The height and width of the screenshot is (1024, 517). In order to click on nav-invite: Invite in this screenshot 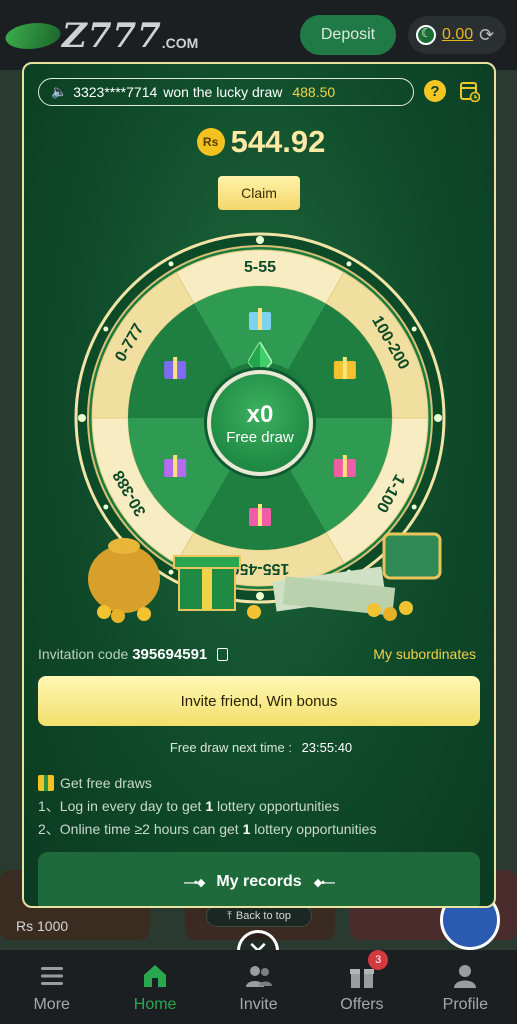, I will do `click(258, 987)`.